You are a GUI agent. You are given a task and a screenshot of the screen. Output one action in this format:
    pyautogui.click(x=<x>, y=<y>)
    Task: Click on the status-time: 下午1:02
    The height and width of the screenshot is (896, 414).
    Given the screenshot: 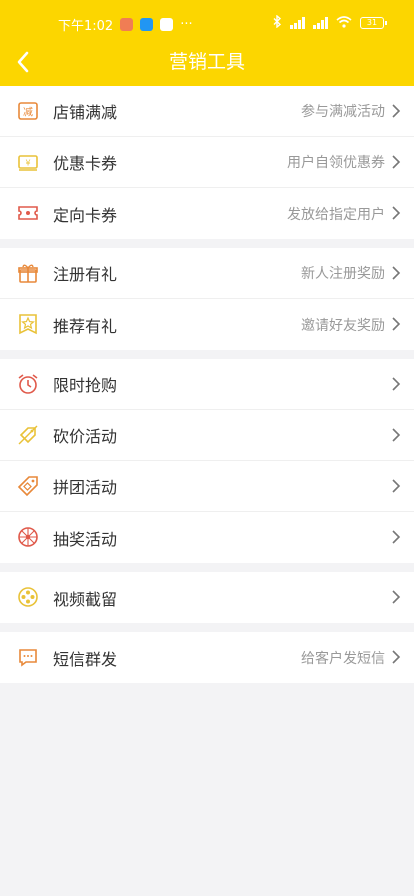 What is the action you would take?
    pyautogui.click(x=86, y=26)
    